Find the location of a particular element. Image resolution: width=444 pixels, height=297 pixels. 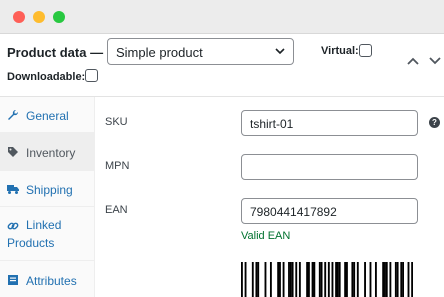

tab-general-label: General is located at coordinates (47, 116).